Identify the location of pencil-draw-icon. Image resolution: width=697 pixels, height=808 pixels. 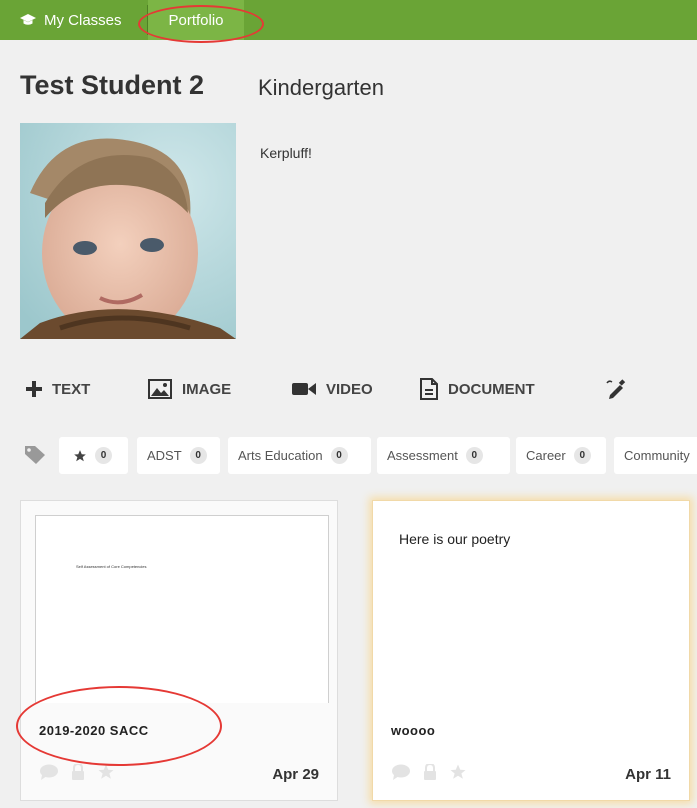
(616, 389).